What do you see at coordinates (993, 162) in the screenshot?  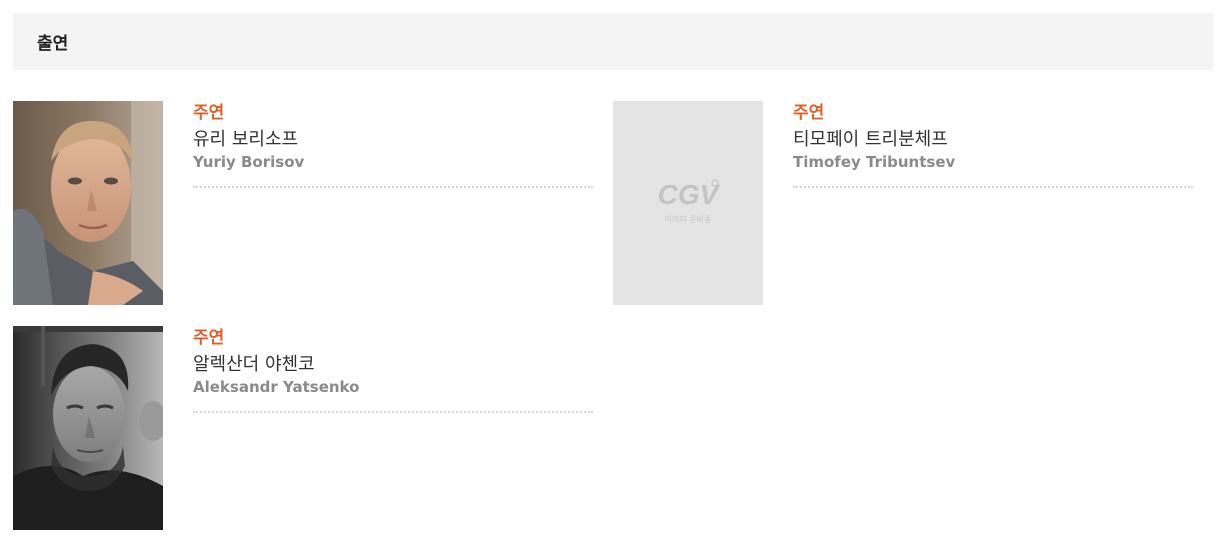 I see `cast-name-en-link: Timofey Tribuntsev` at bounding box center [993, 162].